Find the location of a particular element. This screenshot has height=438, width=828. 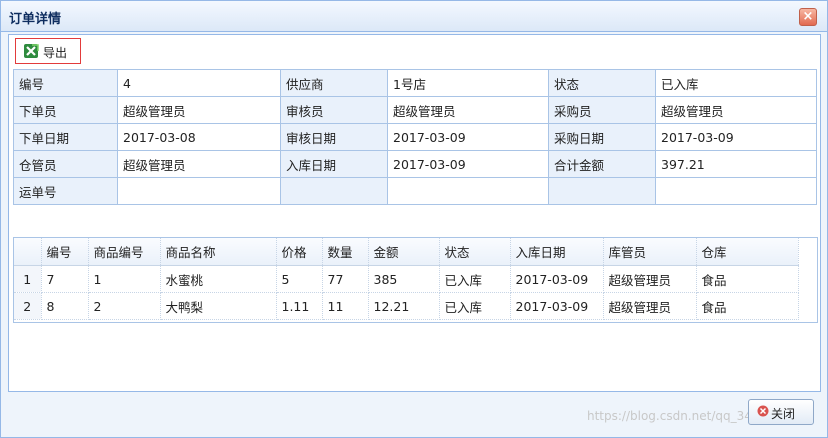

info-label: 入库日期 is located at coordinates (334, 164).